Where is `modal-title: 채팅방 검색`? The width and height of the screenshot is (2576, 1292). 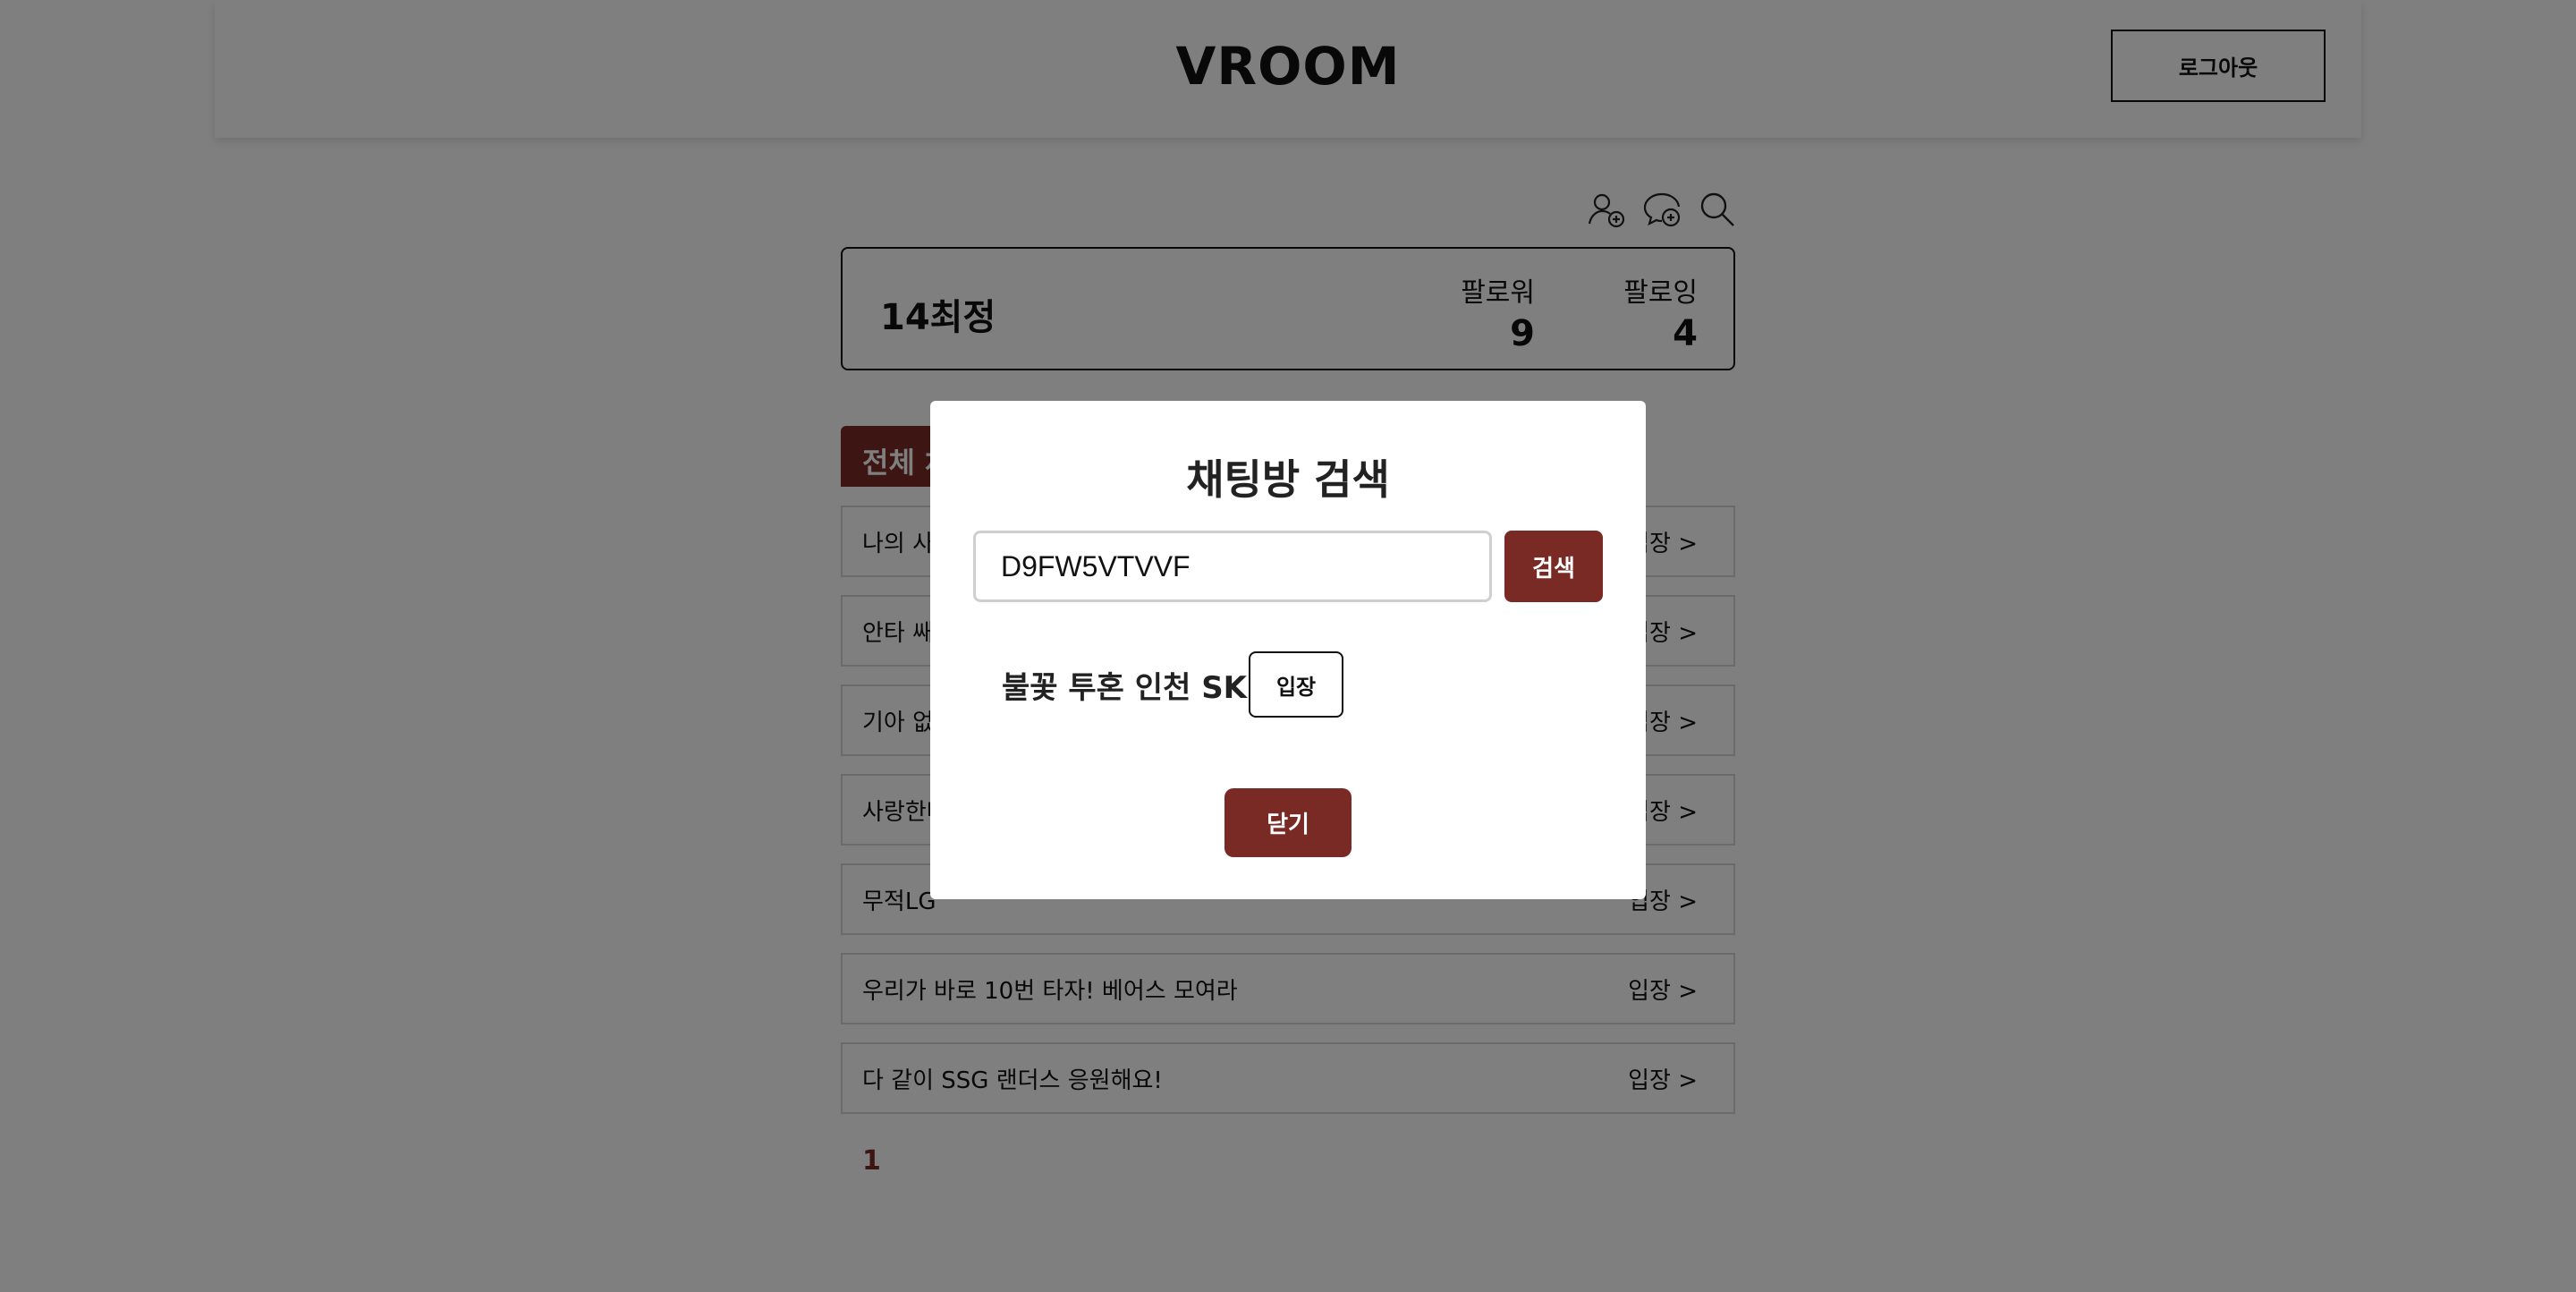
modal-title: 채팅방 검색 is located at coordinates (1288, 479).